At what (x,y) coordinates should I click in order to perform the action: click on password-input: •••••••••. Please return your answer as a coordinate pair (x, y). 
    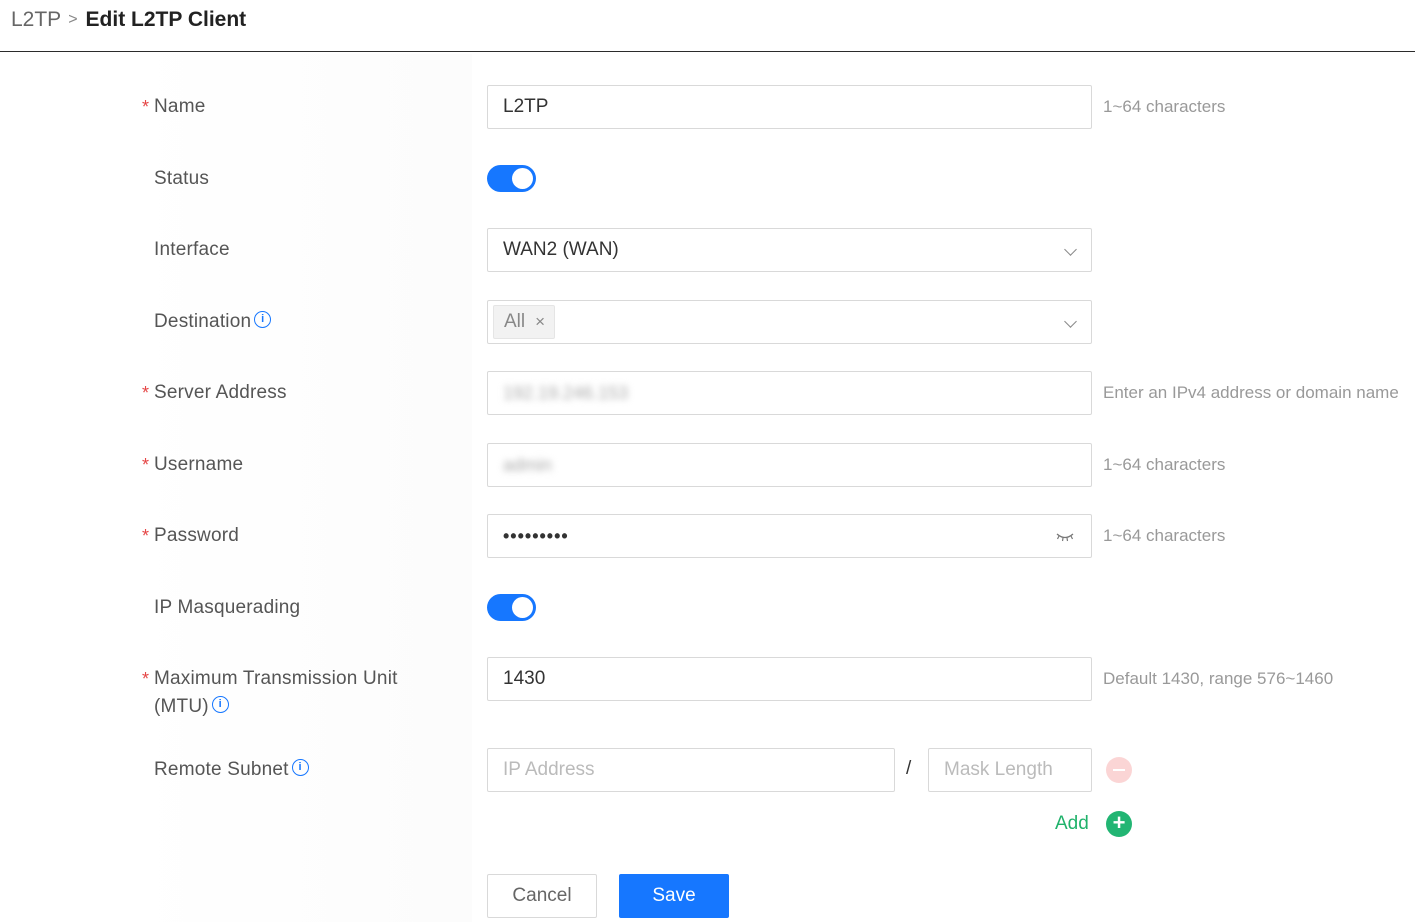
    Looking at the image, I should click on (789, 536).